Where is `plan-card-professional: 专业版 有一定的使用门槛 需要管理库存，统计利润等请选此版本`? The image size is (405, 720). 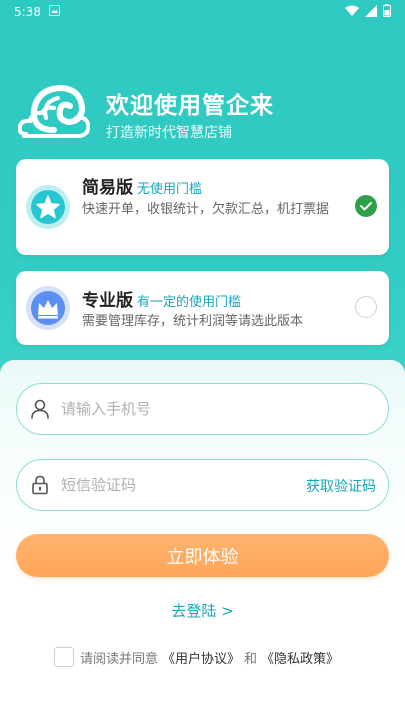 plan-card-professional: 专业版 有一定的使用门槛 需要管理库存，统计利润等请选此版本 is located at coordinates (202, 308).